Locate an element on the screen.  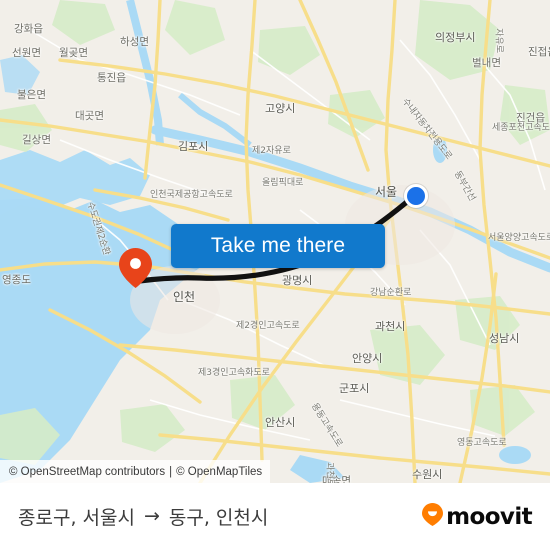
take-me-there-button: Take me there is located at coordinates (278, 246).